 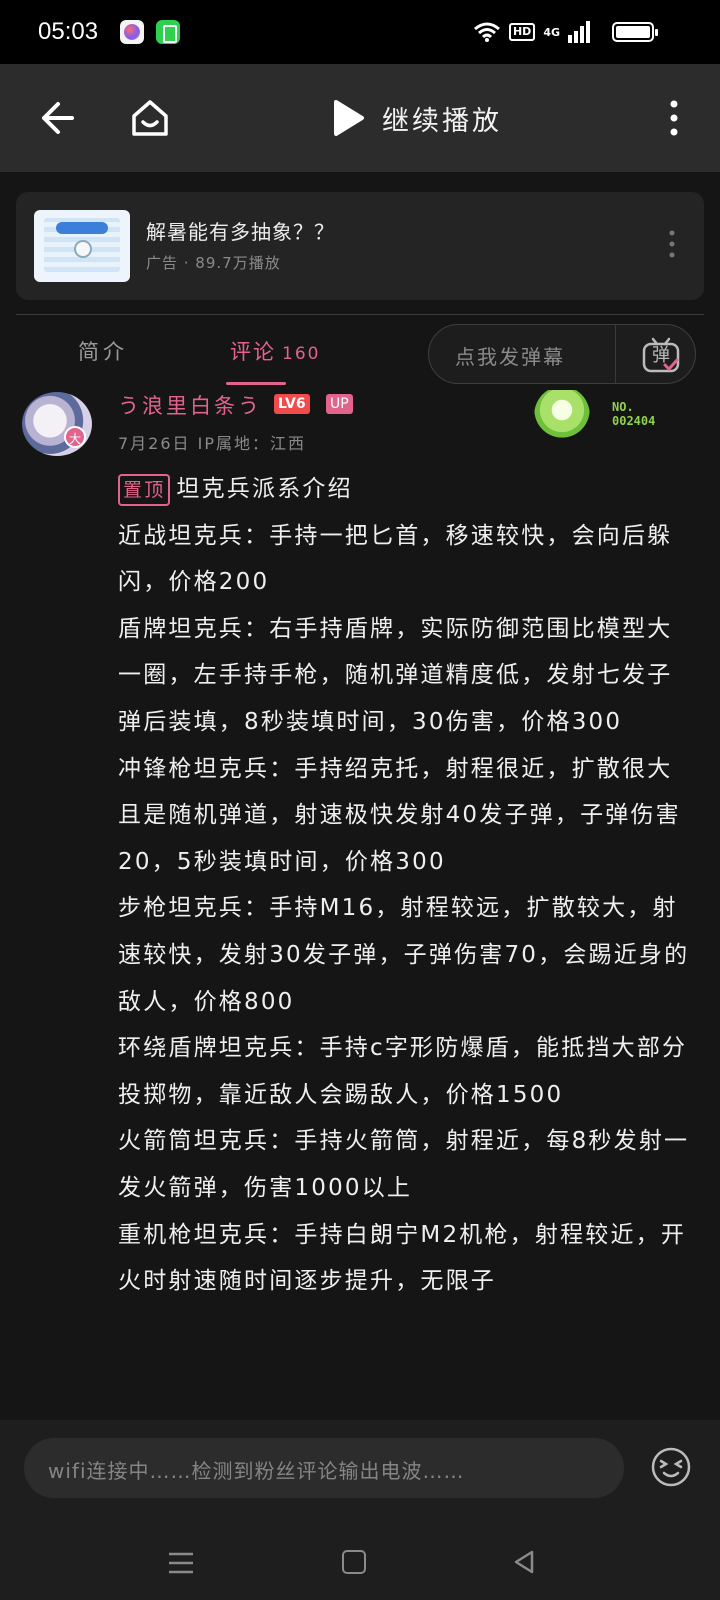 What do you see at coordinates (212, 443) in the screenshot?
I see `comment-meta: 7月26日 IP属地：江西` at bounding box center [212, 443].